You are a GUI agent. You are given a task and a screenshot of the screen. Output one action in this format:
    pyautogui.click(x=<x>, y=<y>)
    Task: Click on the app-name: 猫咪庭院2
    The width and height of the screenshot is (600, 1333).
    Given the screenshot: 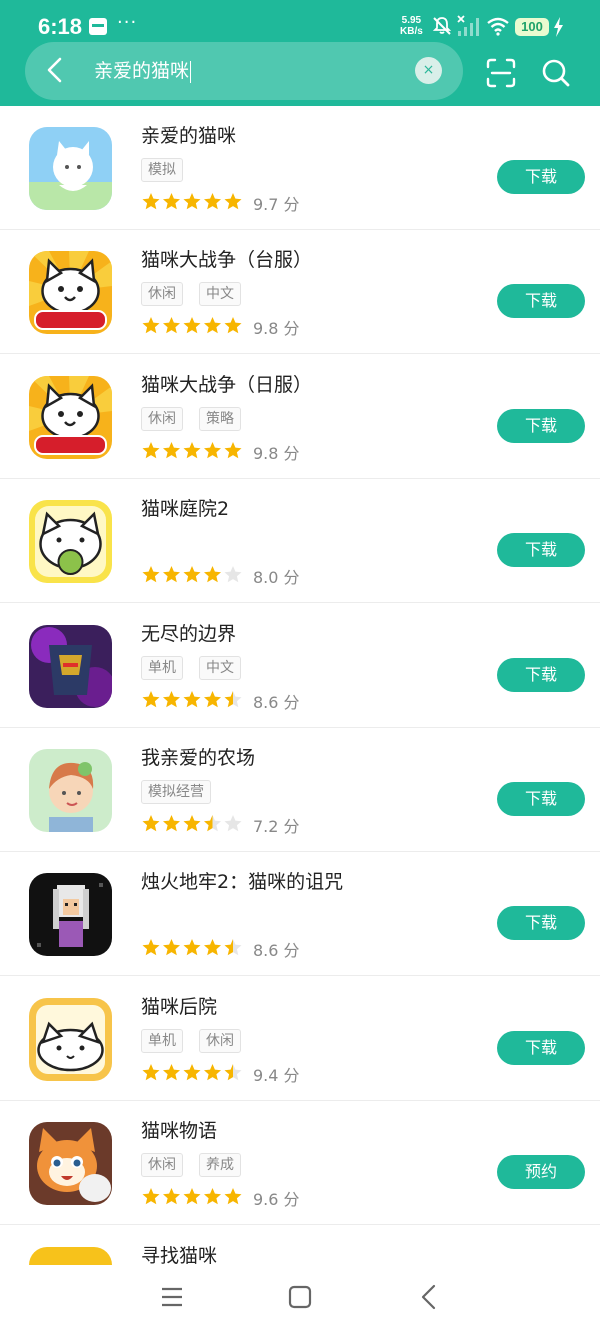 What is the action you would take?
    pyautogui.click(x=185, y=509)
    